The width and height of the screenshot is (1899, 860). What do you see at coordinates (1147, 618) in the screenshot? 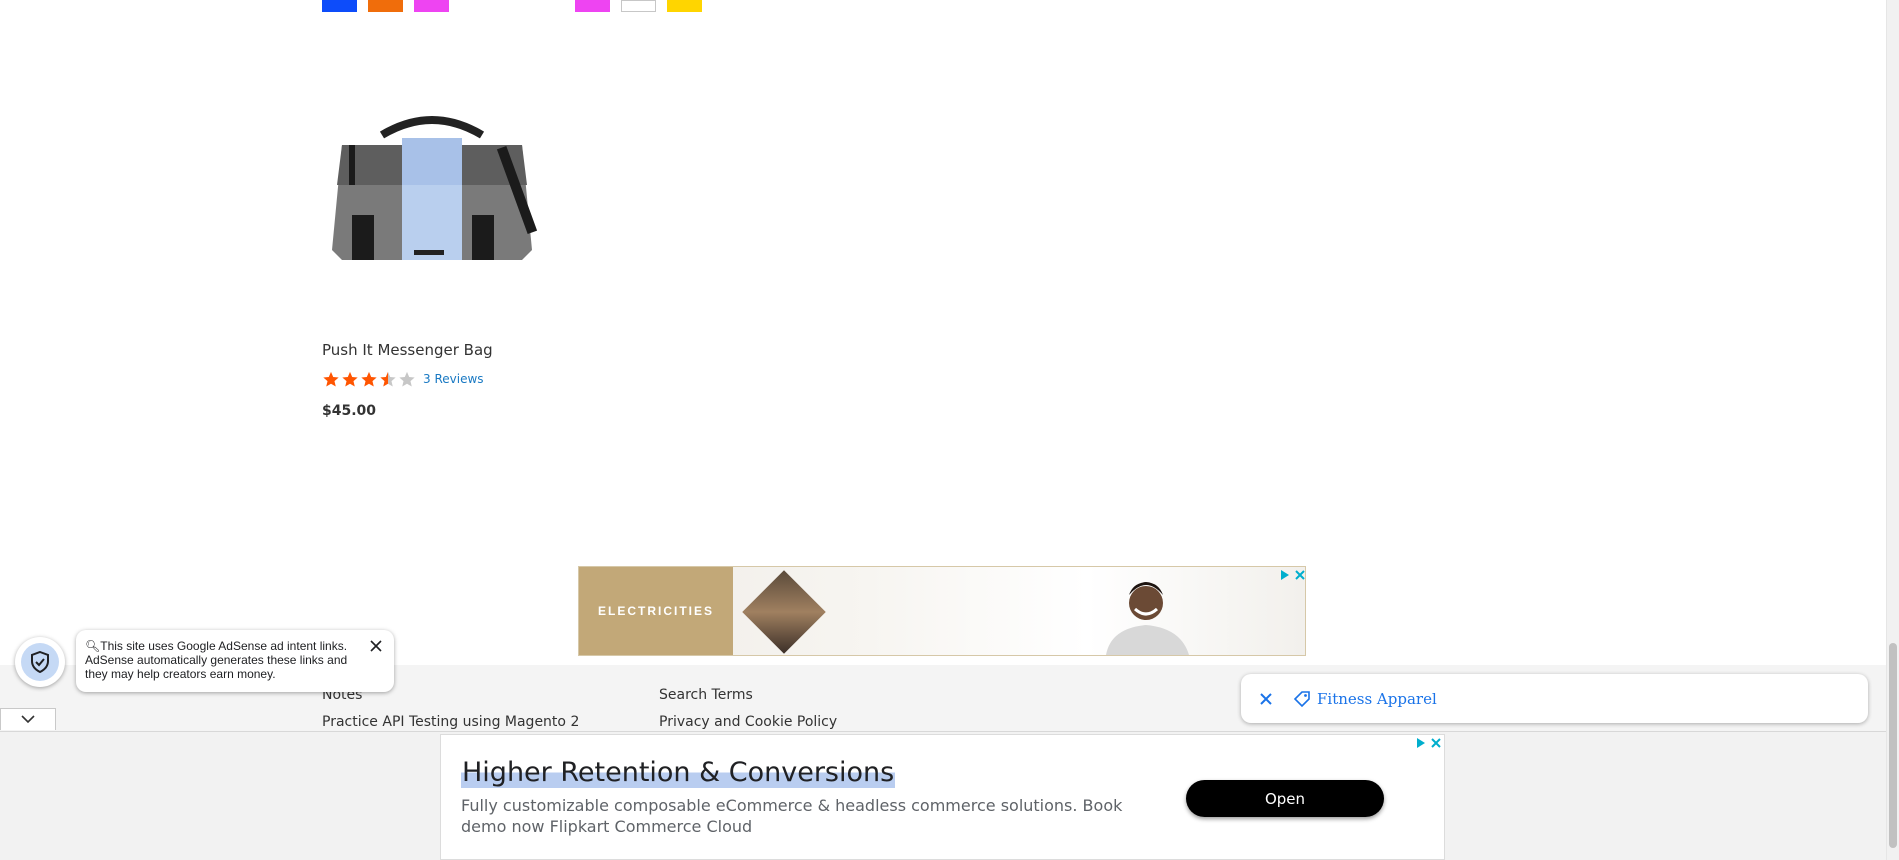
I see `banner-person-image` at bounding box center [1147, 618].